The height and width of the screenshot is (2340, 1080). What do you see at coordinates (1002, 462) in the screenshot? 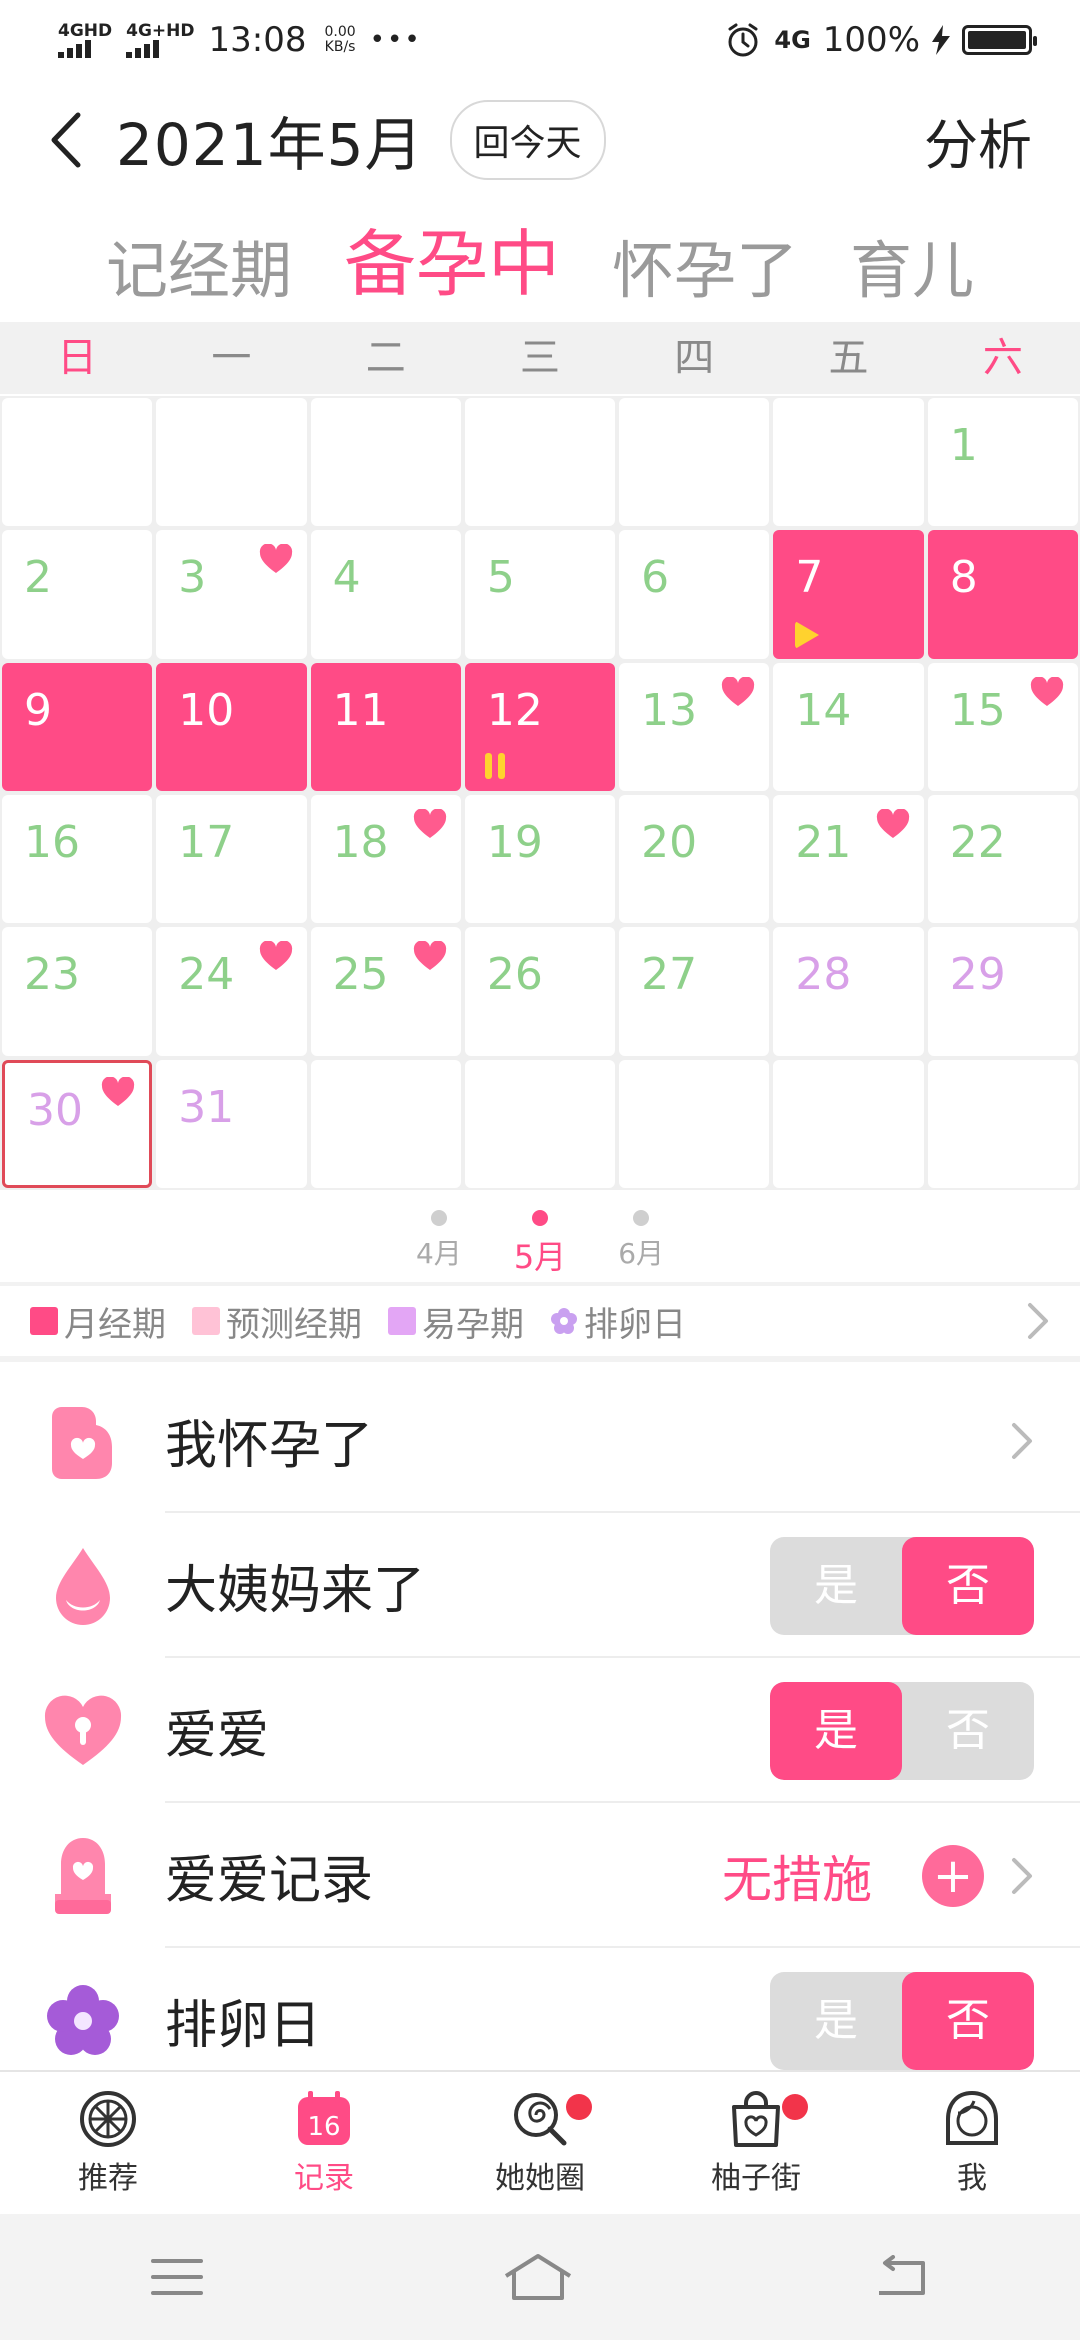
I see `calendar-day: 1` at bounding box center [1002, 462].